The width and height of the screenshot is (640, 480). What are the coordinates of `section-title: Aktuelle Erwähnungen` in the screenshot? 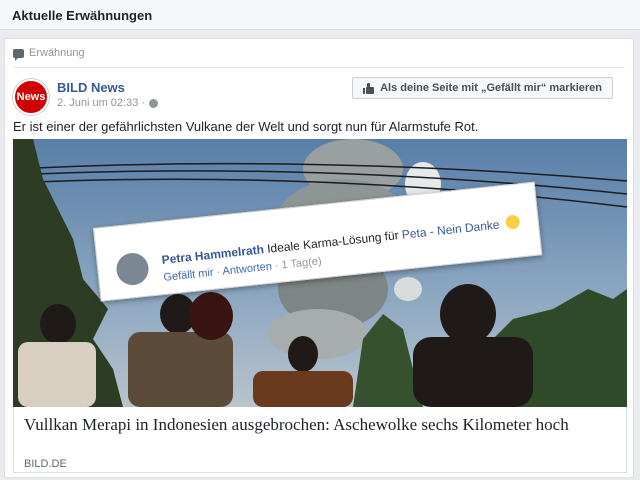 It's located at (82, 15).